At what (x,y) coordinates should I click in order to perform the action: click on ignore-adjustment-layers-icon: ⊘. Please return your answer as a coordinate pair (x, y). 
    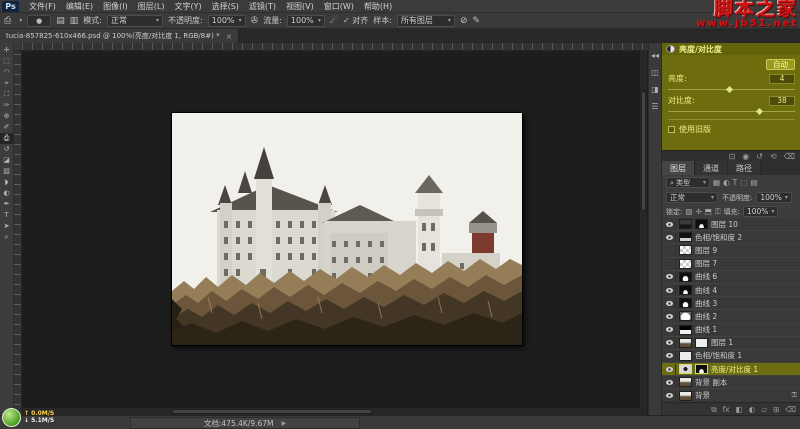
    Looking at the image, I should click on (464, 21).